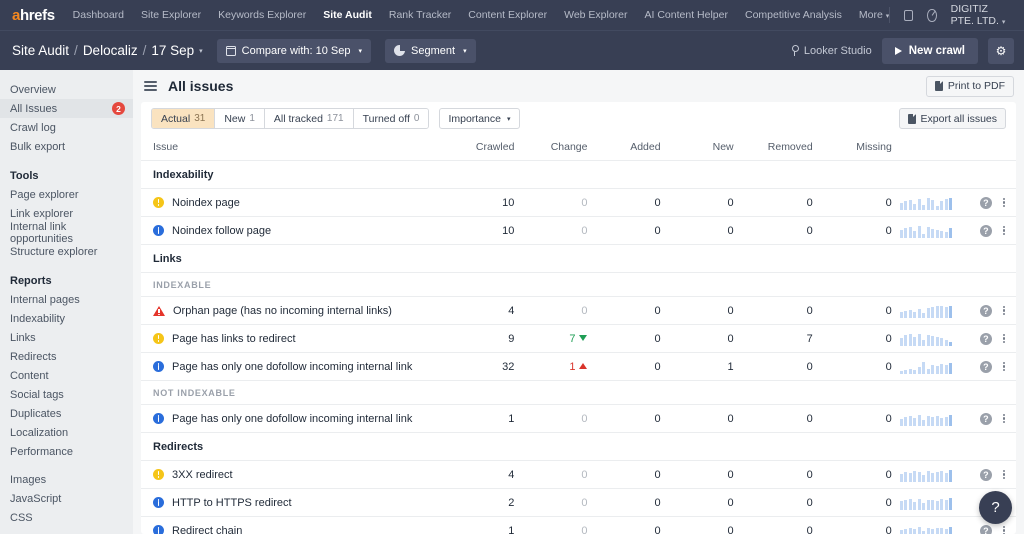  Describe the element at coordinates (66, 127) in the screenshot. I see `sidebar-item-crawl-log: Crawl log` at that location.